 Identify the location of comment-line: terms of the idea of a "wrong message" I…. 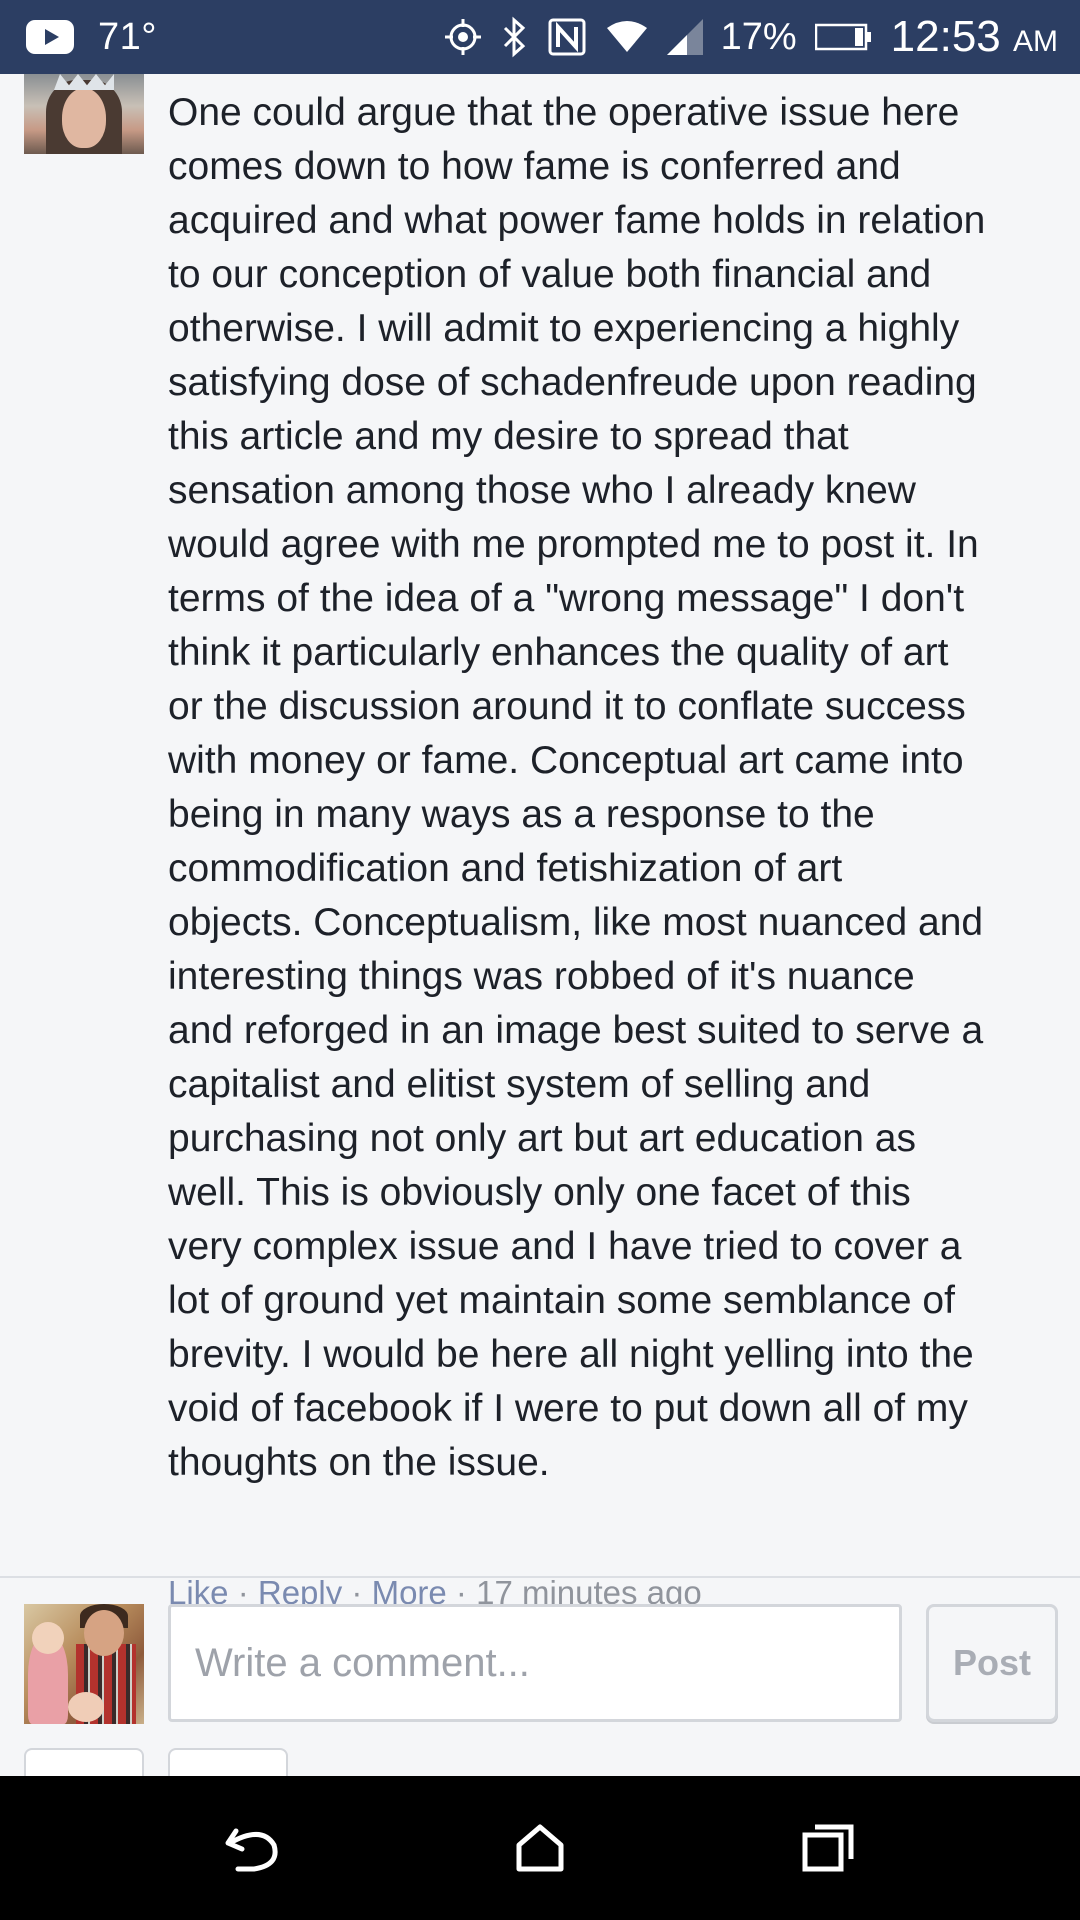
(566, 598).